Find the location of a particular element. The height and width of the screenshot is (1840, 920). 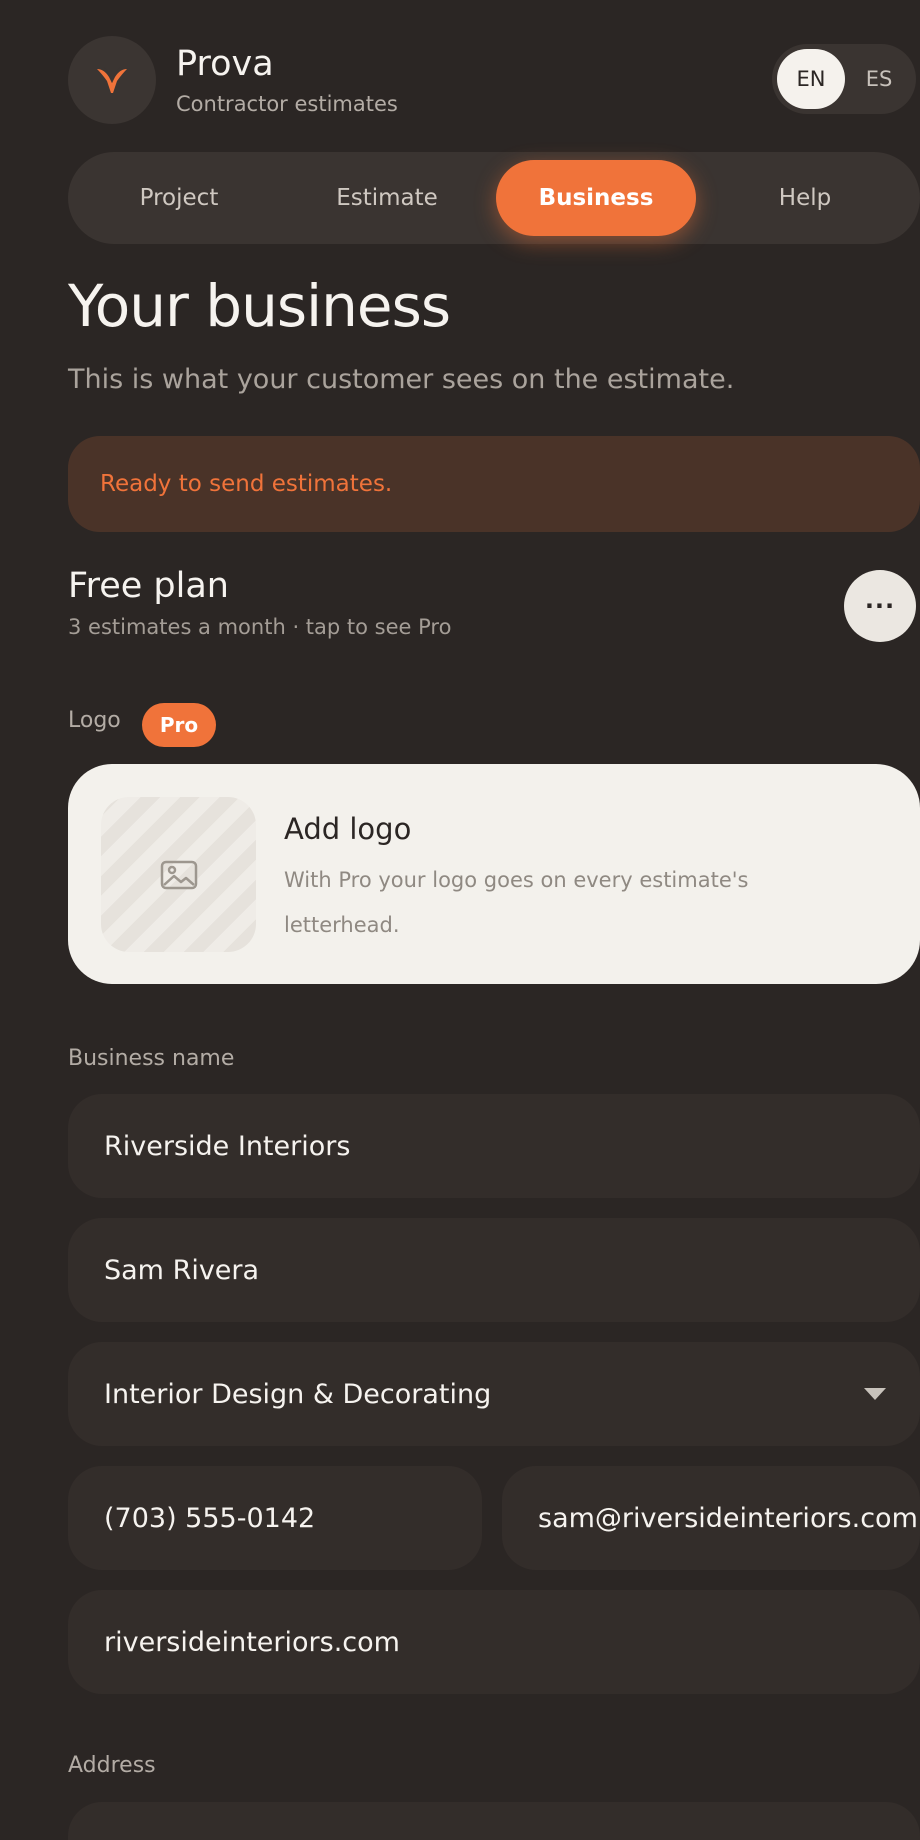

tab-project: Project is located at coordinates (179, 198).